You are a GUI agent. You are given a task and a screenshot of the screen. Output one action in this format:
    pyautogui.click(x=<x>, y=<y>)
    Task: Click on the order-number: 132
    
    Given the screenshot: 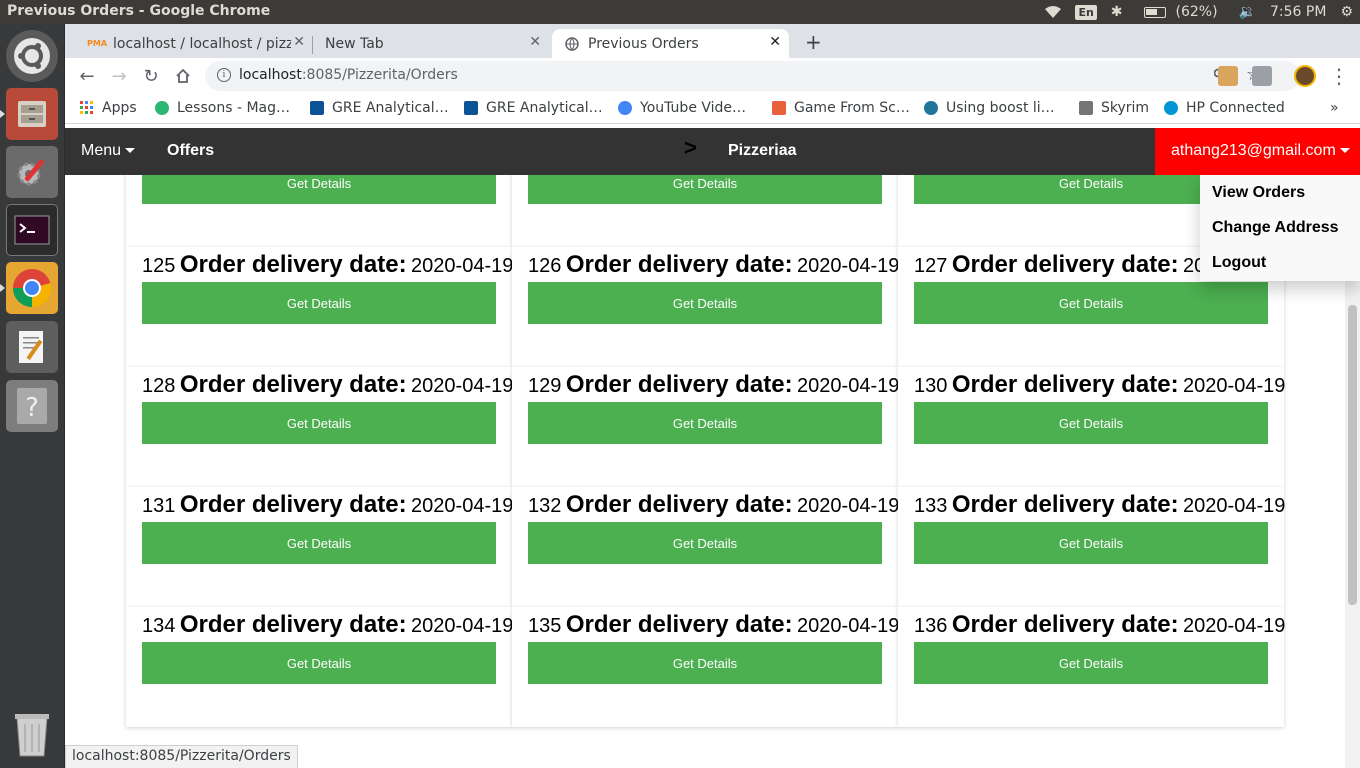 What is the action you would take?
    pyautogui.click(x=545, y=506)
    